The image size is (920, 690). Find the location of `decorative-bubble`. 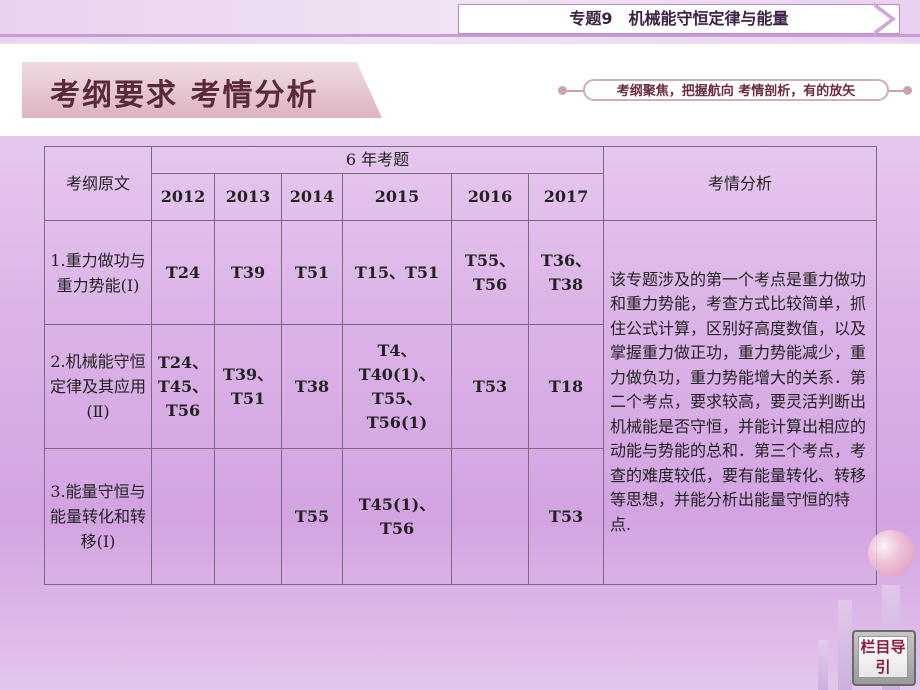

decorative-bubble is located at coordinates (891, 553).